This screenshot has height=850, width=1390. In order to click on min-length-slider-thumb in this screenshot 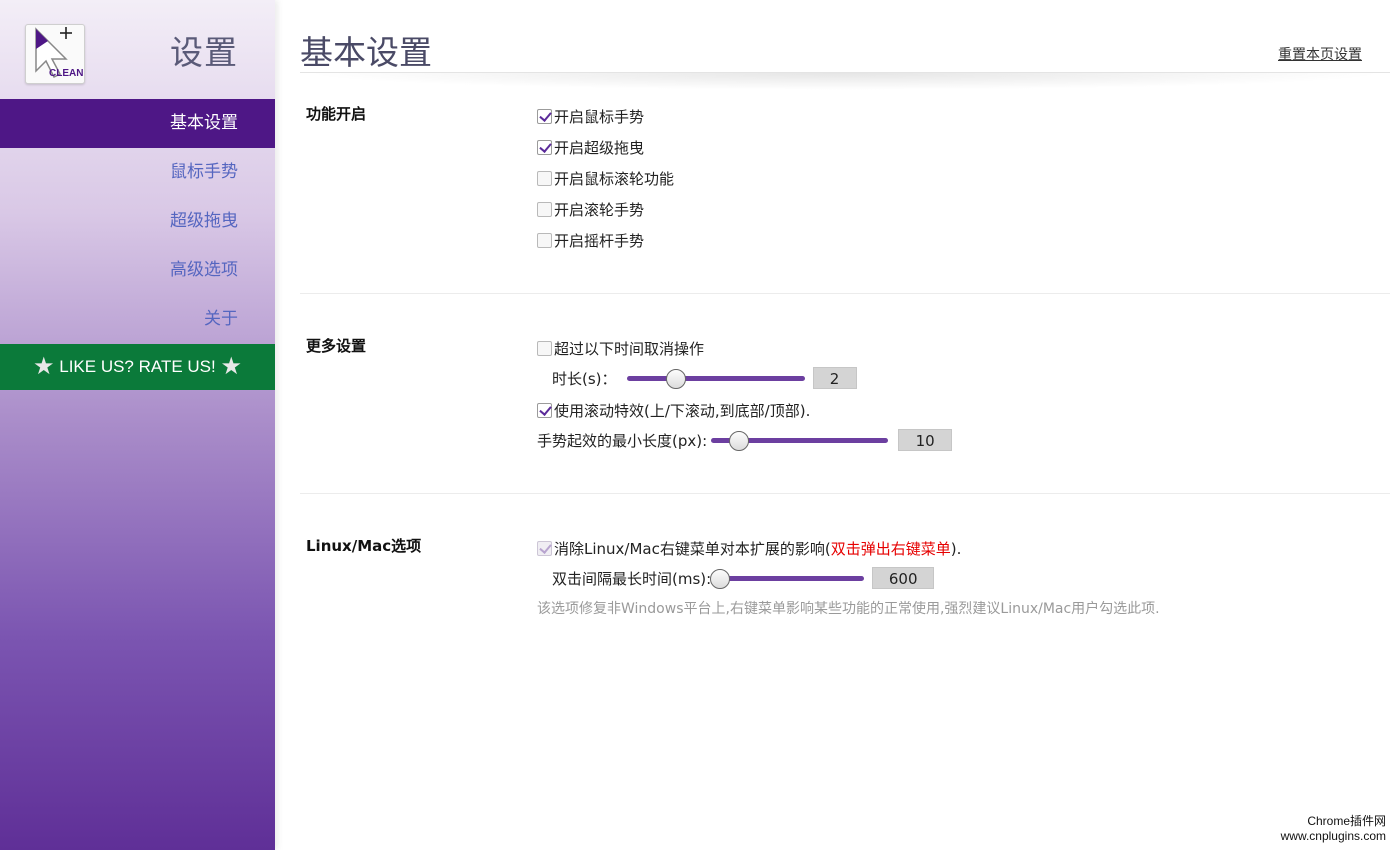, I will do `click(739, 440)`.